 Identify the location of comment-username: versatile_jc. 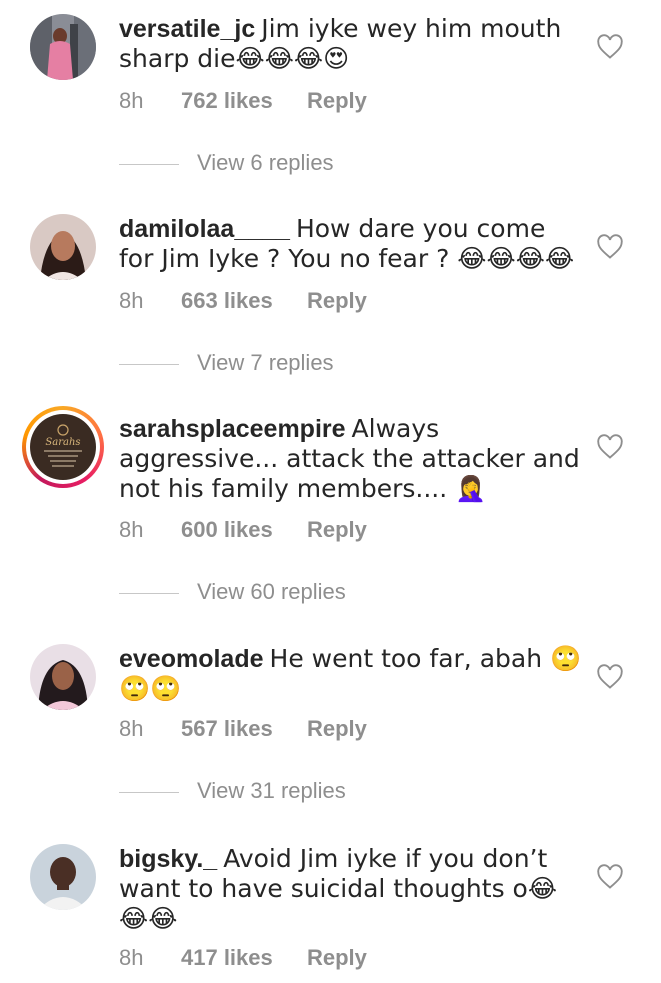
(187, 29).